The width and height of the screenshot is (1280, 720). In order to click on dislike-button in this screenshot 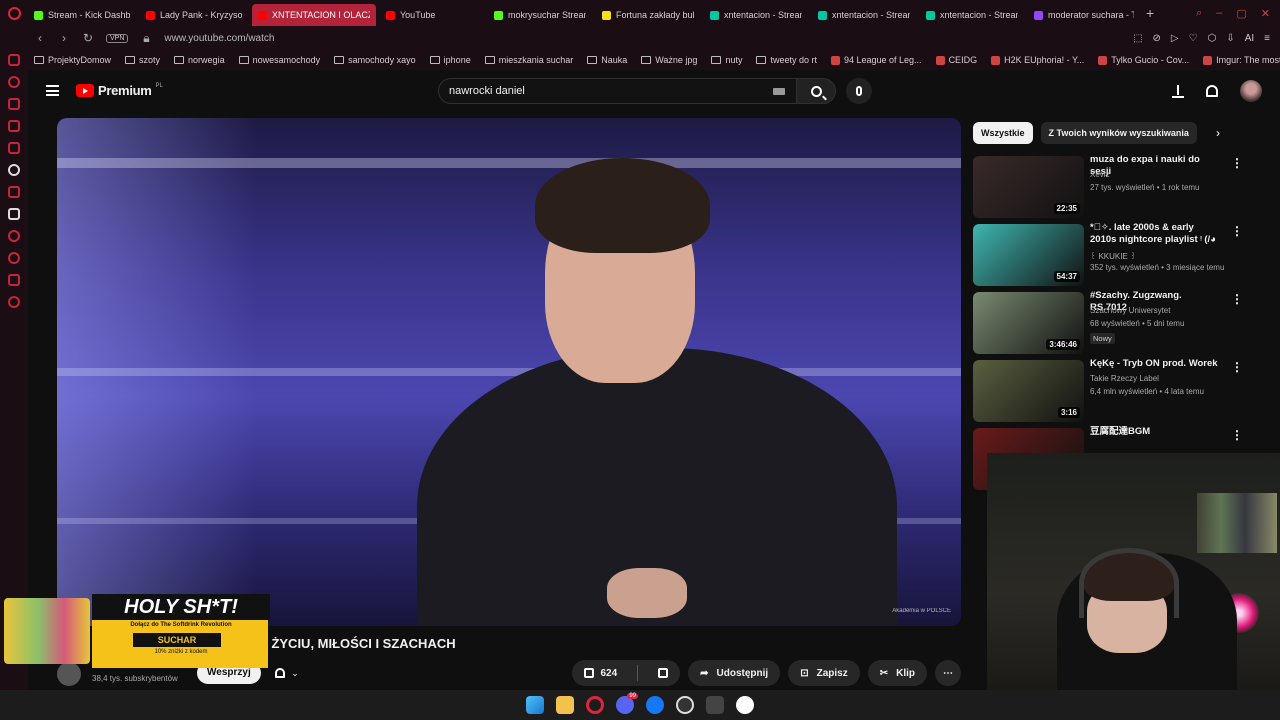, I will do `click(663, 673)`.